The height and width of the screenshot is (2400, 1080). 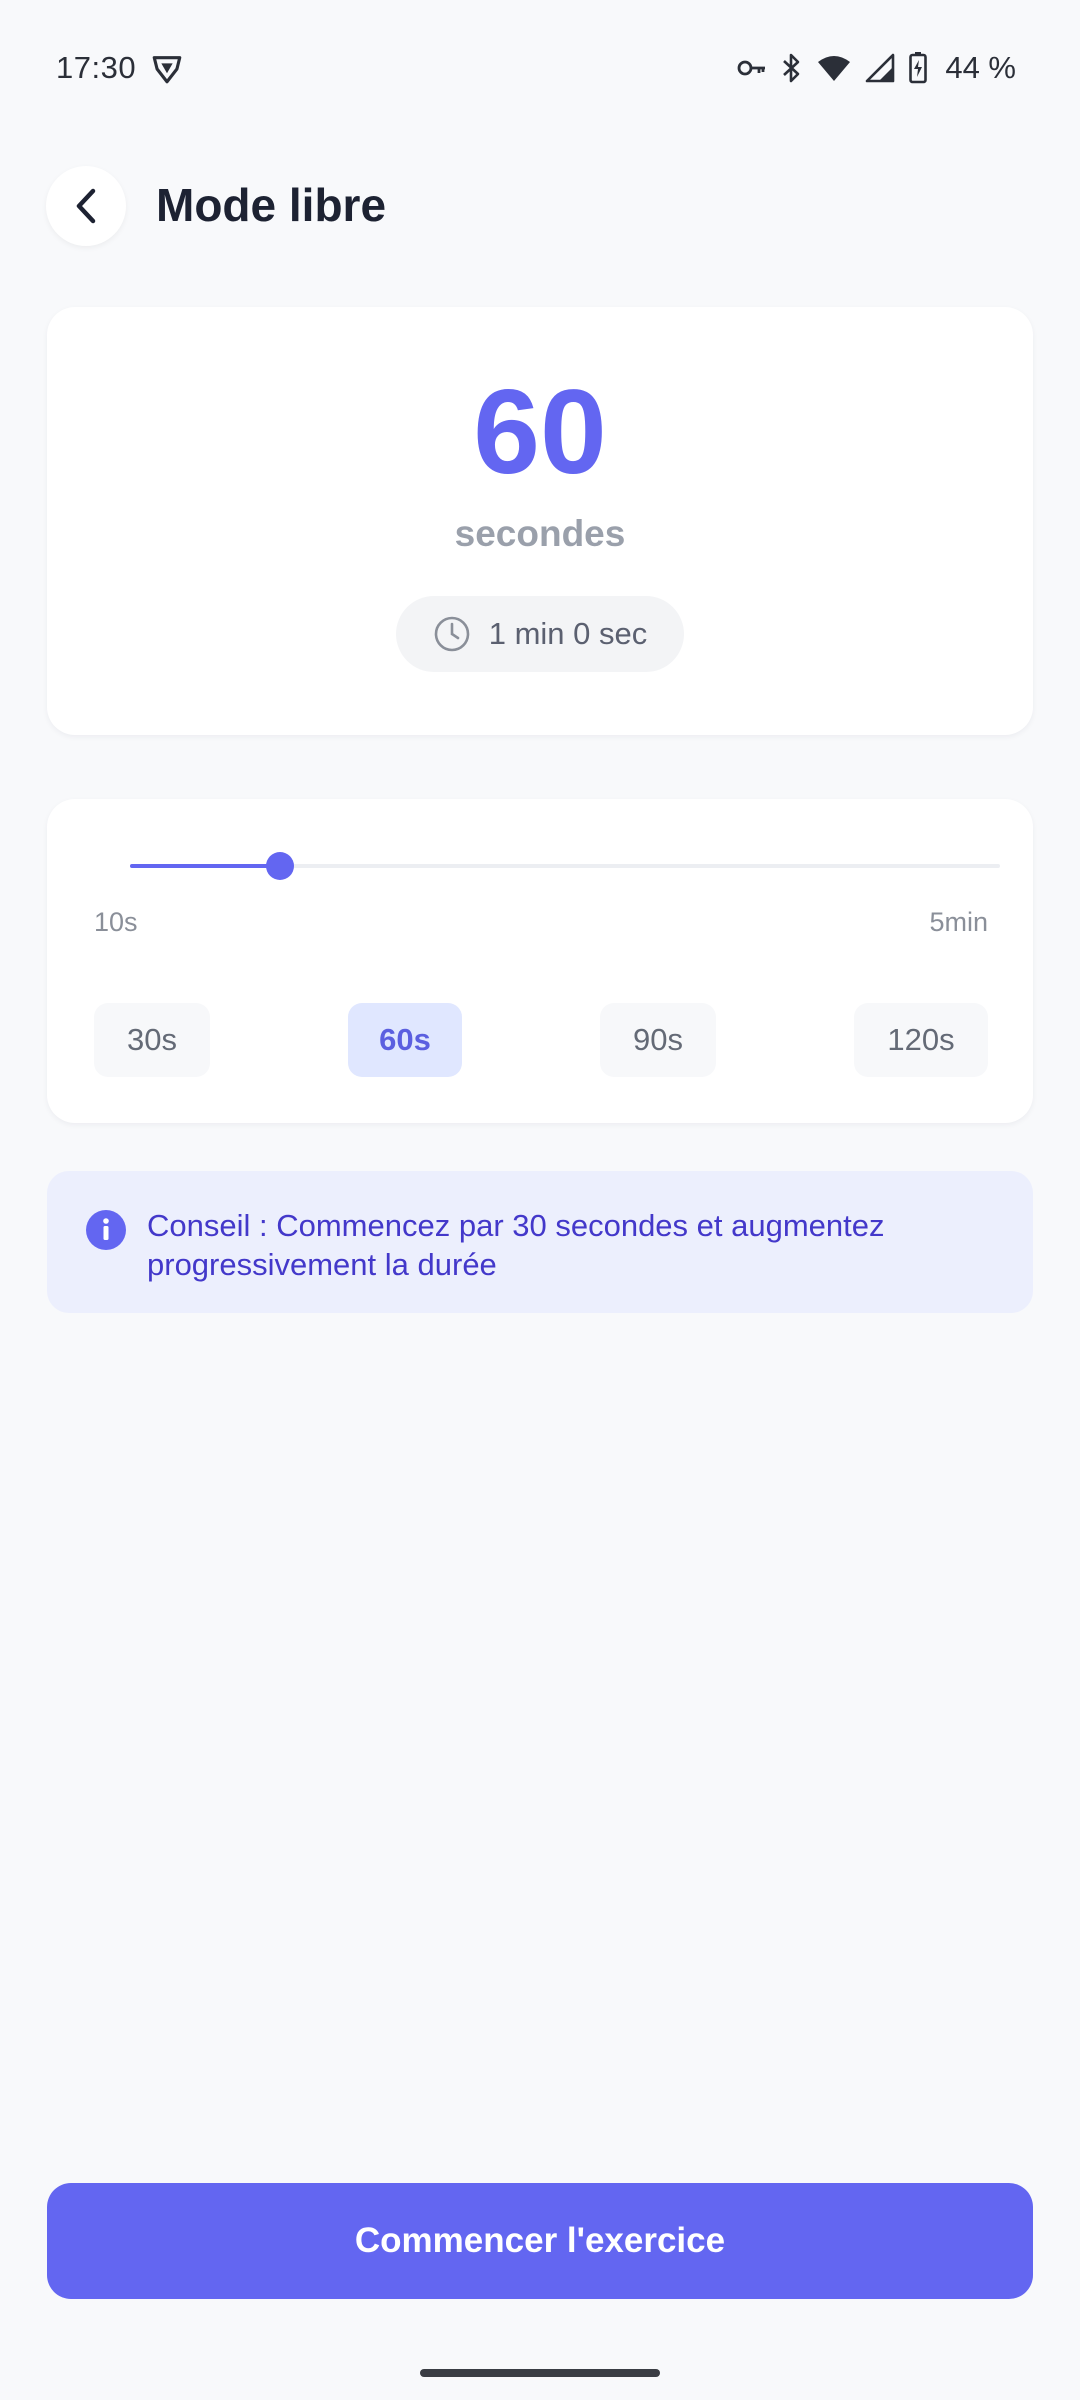 I want to click on slider-max-label: 5min, so click(x=958, y=922).